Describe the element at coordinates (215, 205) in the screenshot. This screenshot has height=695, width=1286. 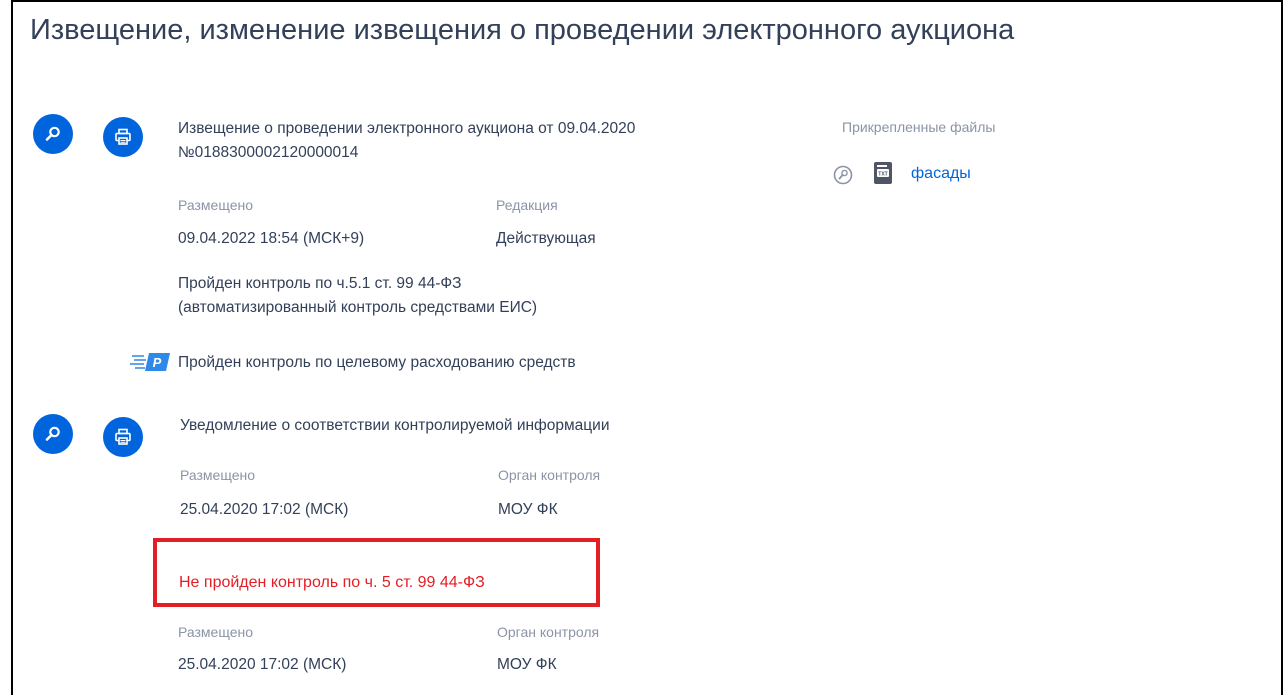
I see `notice-placed-label: Размещено` at that location.